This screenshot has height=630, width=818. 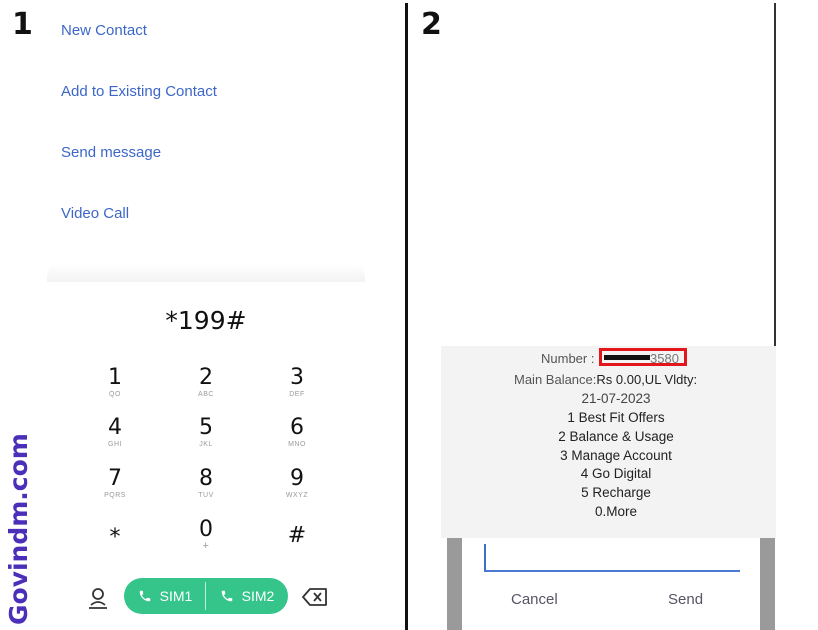 What do you see at coordinates (616, 511) in the screenshot?
I see `ussd-option: 0.More` at bounding box center [616, 511].